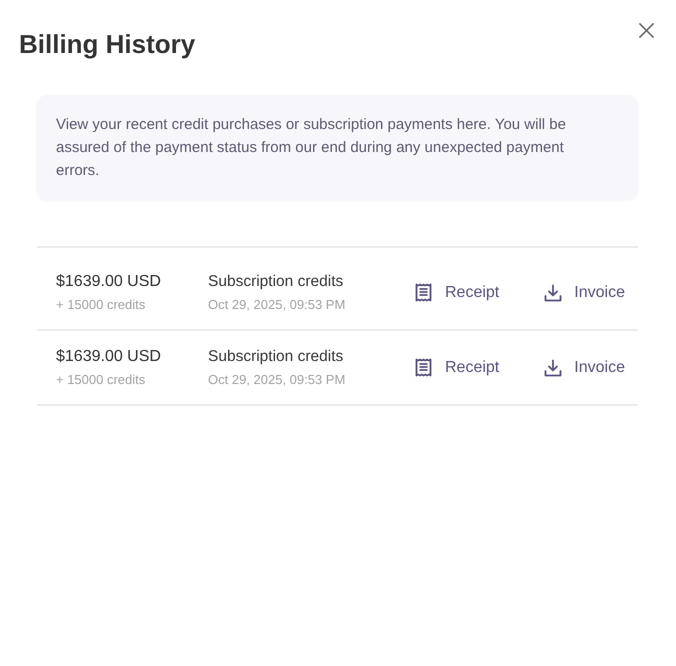 Image resolution: width=676 pixels, height=666 pixels. I want to click on close-icon, so click(646, 30).